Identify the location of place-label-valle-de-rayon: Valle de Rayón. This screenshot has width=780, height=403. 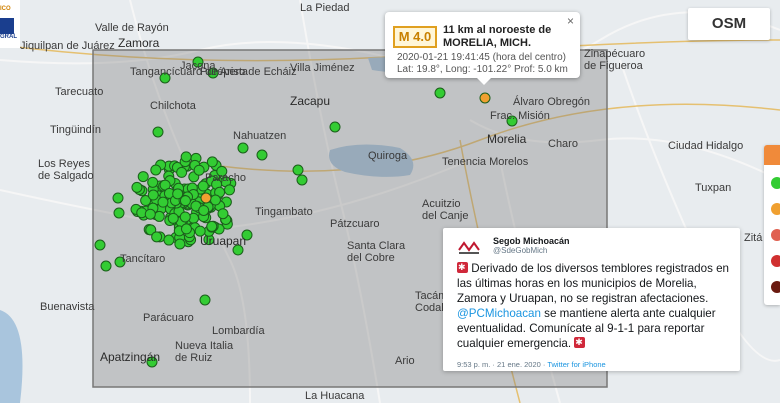
(132, 28).